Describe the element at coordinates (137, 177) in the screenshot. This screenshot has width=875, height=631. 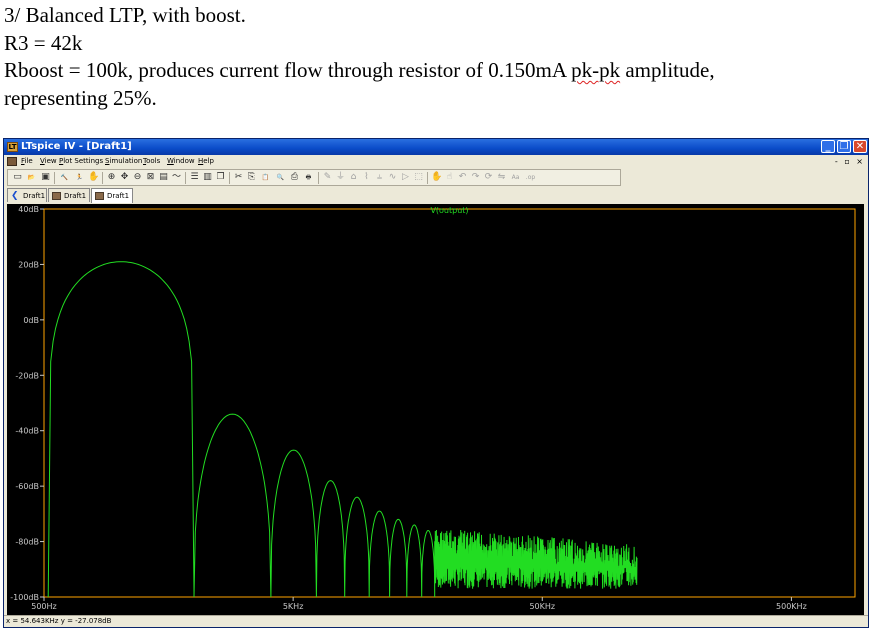
I see `zoom-out-icon: ⊖` at that location.